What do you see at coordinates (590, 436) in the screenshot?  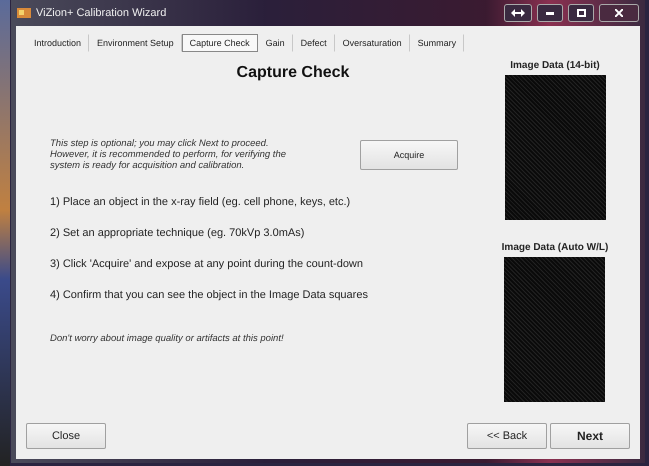 I see `next-button: Next` at bounding box center [590, 436].